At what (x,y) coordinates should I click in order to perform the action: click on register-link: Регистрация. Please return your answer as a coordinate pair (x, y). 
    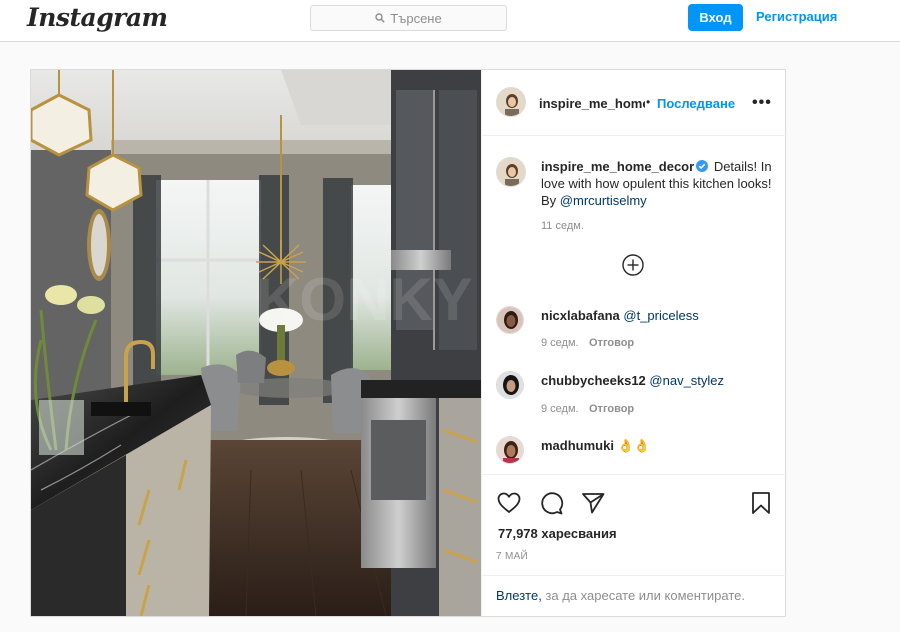
    Looking at the image, I should click on (796, 16).